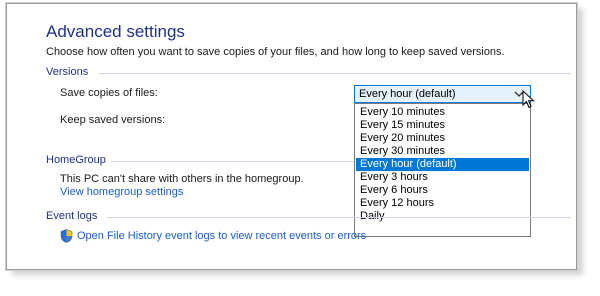 The width and height of the screenshot is (600, 296). What do you see at coordinates (442, 151) in the screenshot?
I see `dropdown-option-every-30-minutes: Every 30 minutes` at bounding box center [442, 151].